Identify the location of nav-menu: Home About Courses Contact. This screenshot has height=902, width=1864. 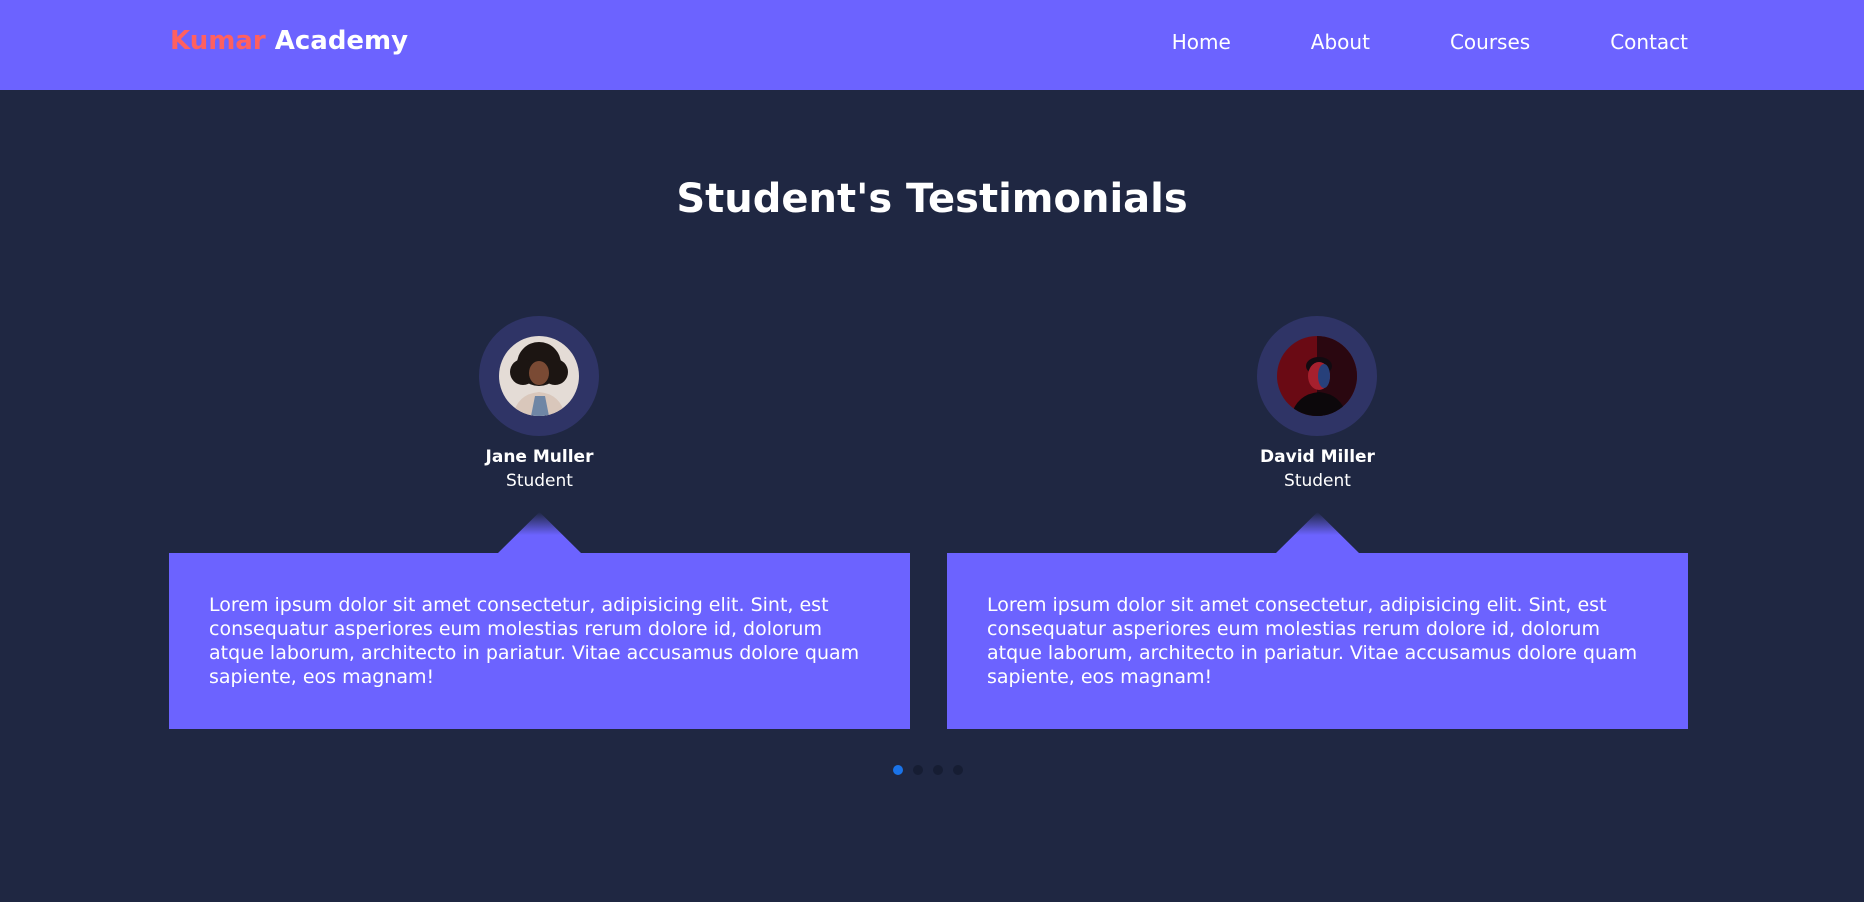
(1430, 42).